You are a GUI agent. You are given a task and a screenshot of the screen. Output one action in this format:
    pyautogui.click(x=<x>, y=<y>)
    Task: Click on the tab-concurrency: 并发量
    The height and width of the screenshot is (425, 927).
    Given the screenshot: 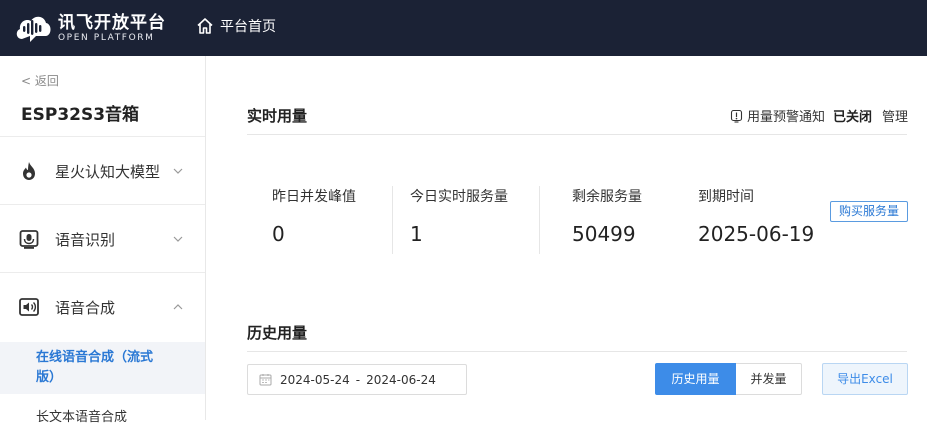 What is the action you would take?
    pyautogui.click(x=769, y=379)
    